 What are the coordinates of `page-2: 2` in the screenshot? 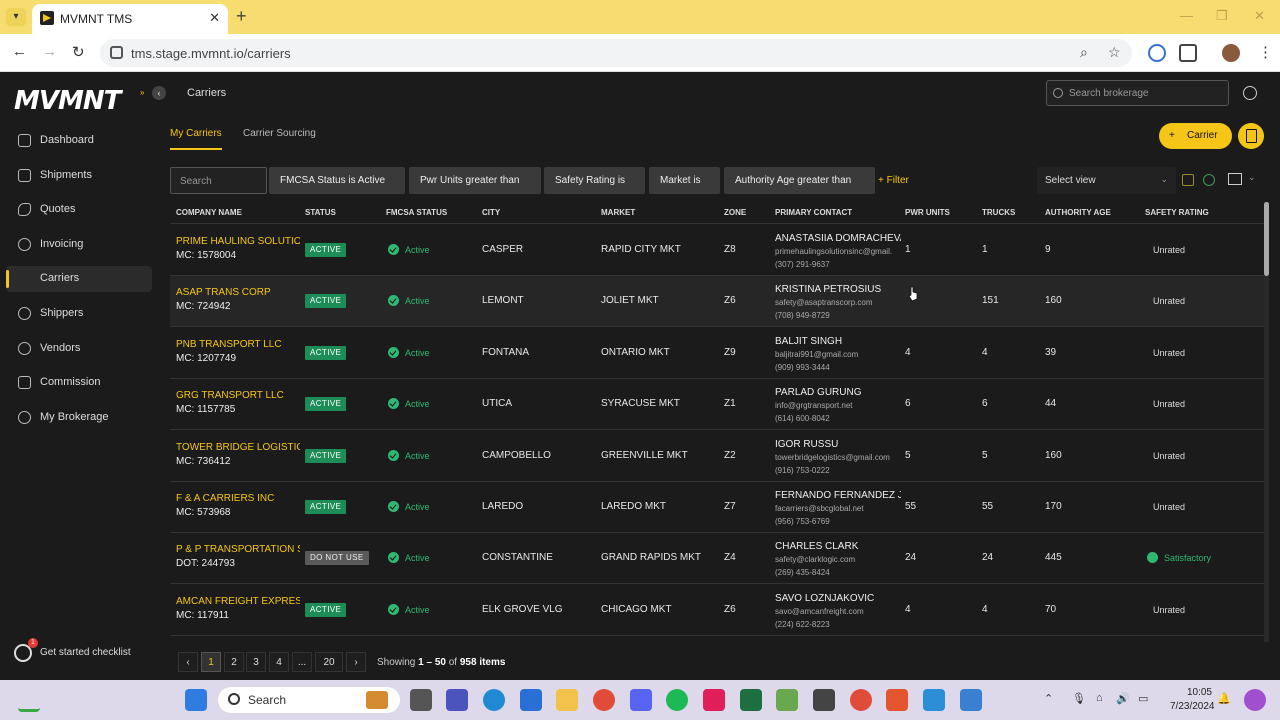 It's located at (234, 662).